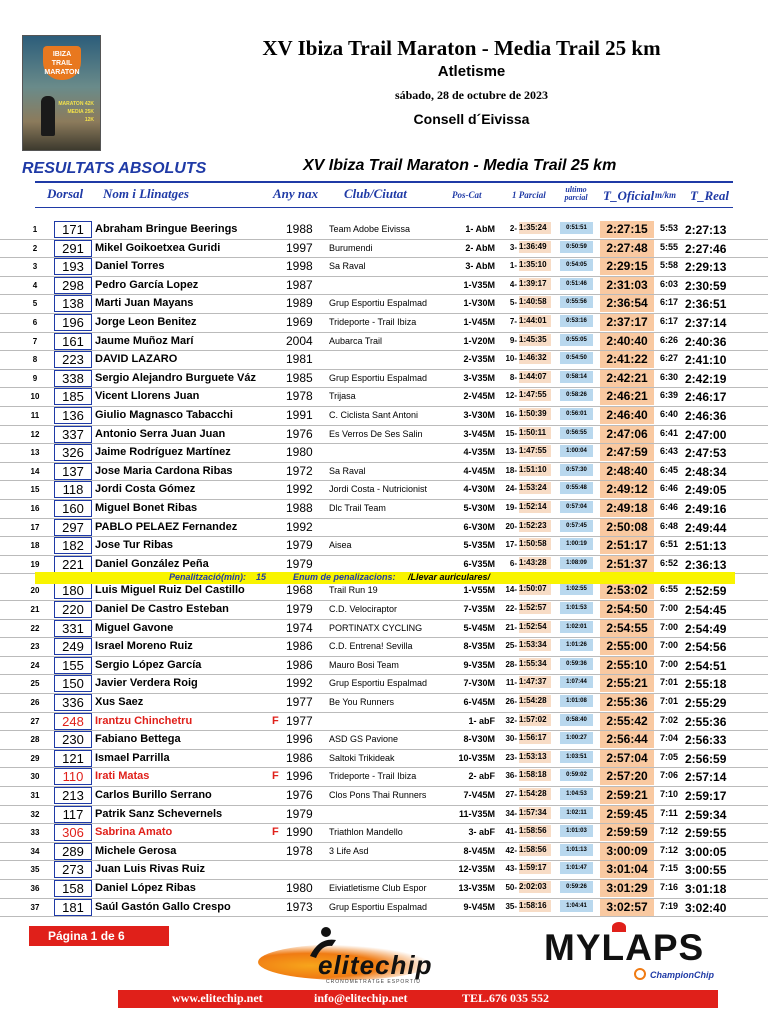 The height and width of the screenshot is (1024, 768). I want to click on footer-phone: TEL.676 035 552, so click(506, 998).